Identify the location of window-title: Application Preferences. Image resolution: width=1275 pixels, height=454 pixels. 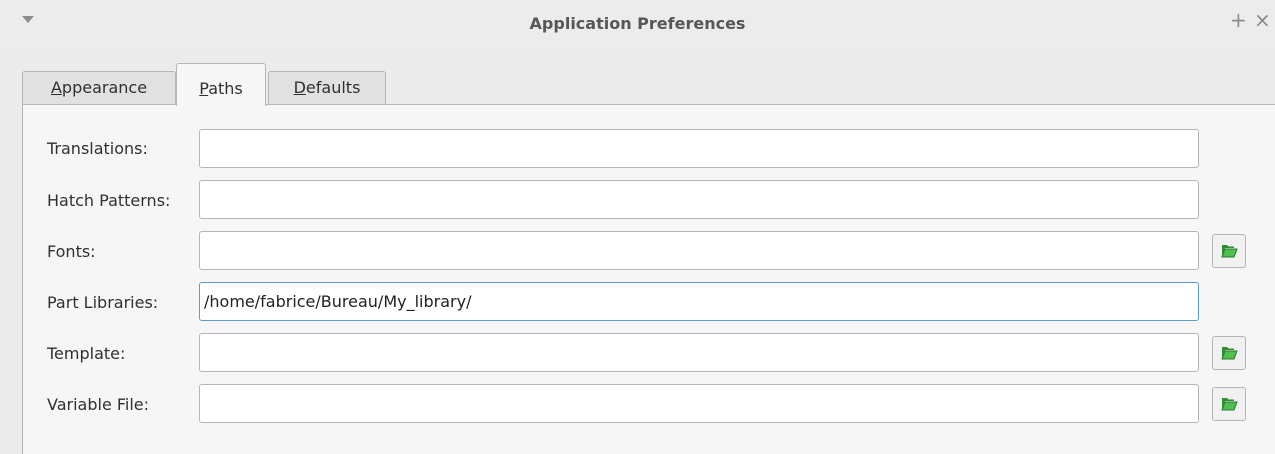
(637, 23).